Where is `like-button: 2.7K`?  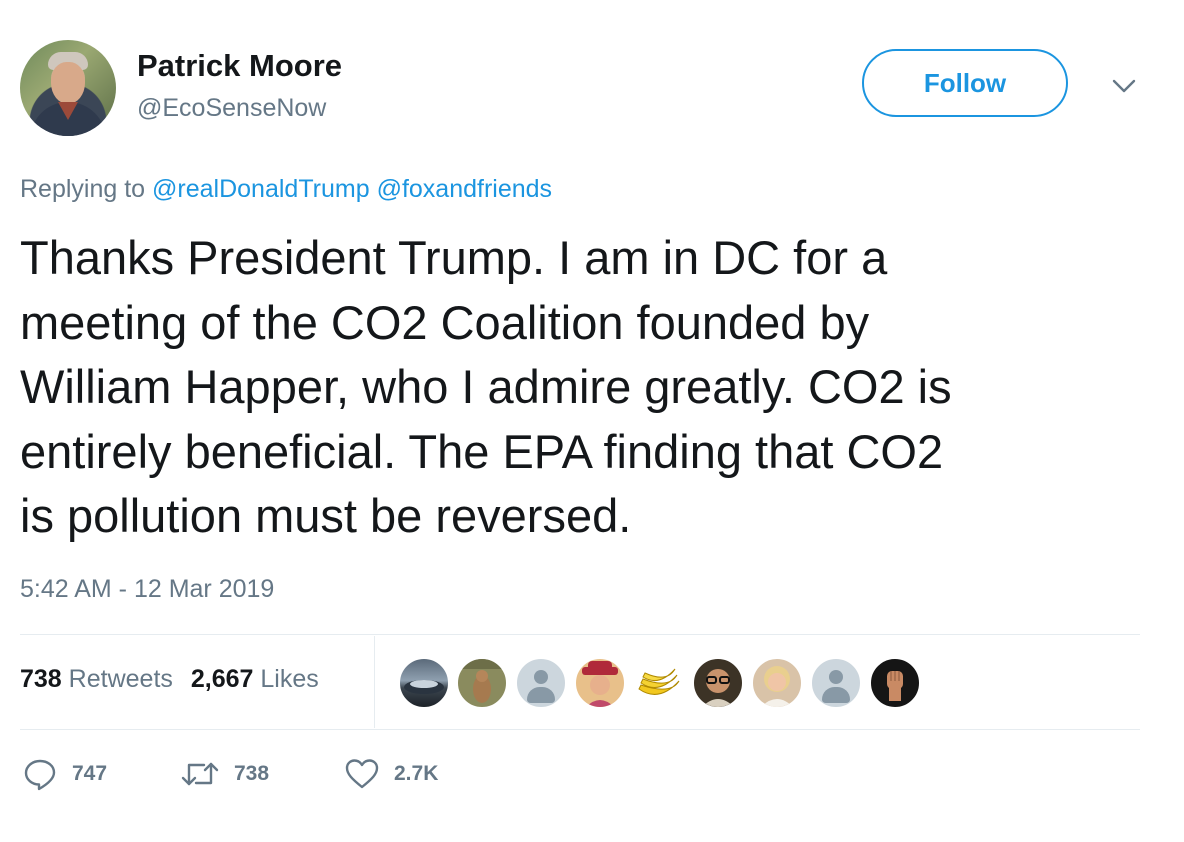 like-button: 2.7K is located at coordinates (391, 774).